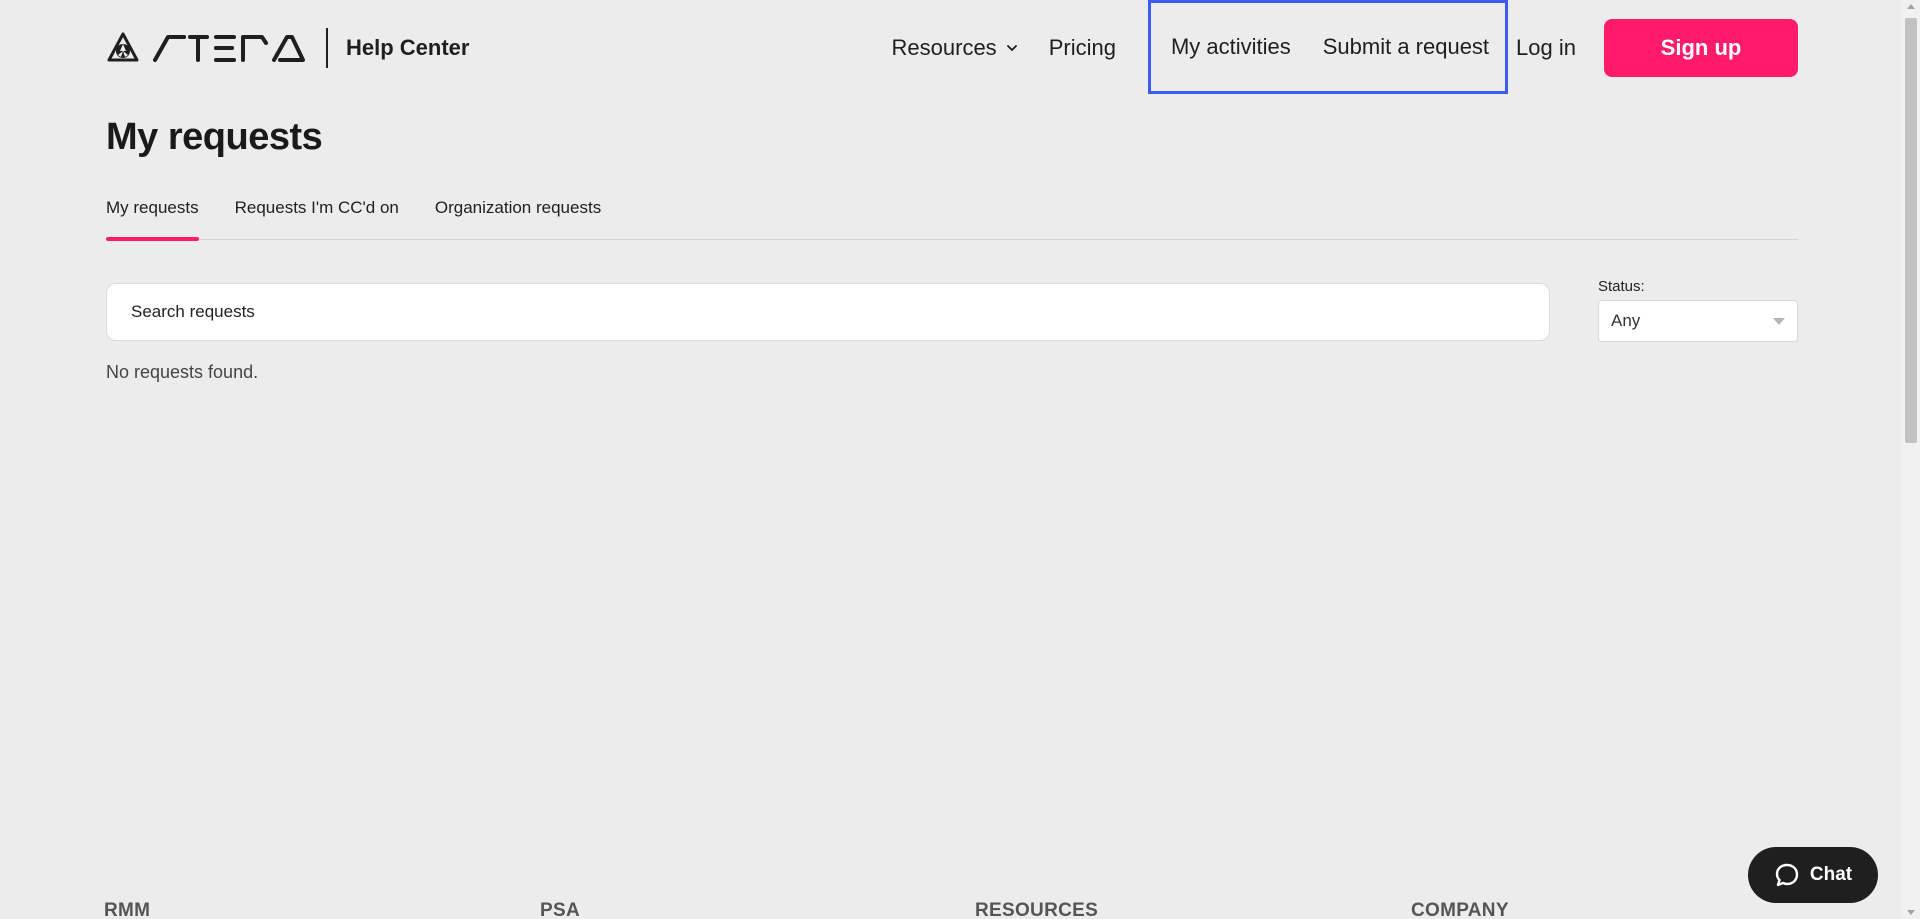  Describe the element at coordinates (1701, 48) in the screenshot. I see `signup-button: Sign up` at that location.